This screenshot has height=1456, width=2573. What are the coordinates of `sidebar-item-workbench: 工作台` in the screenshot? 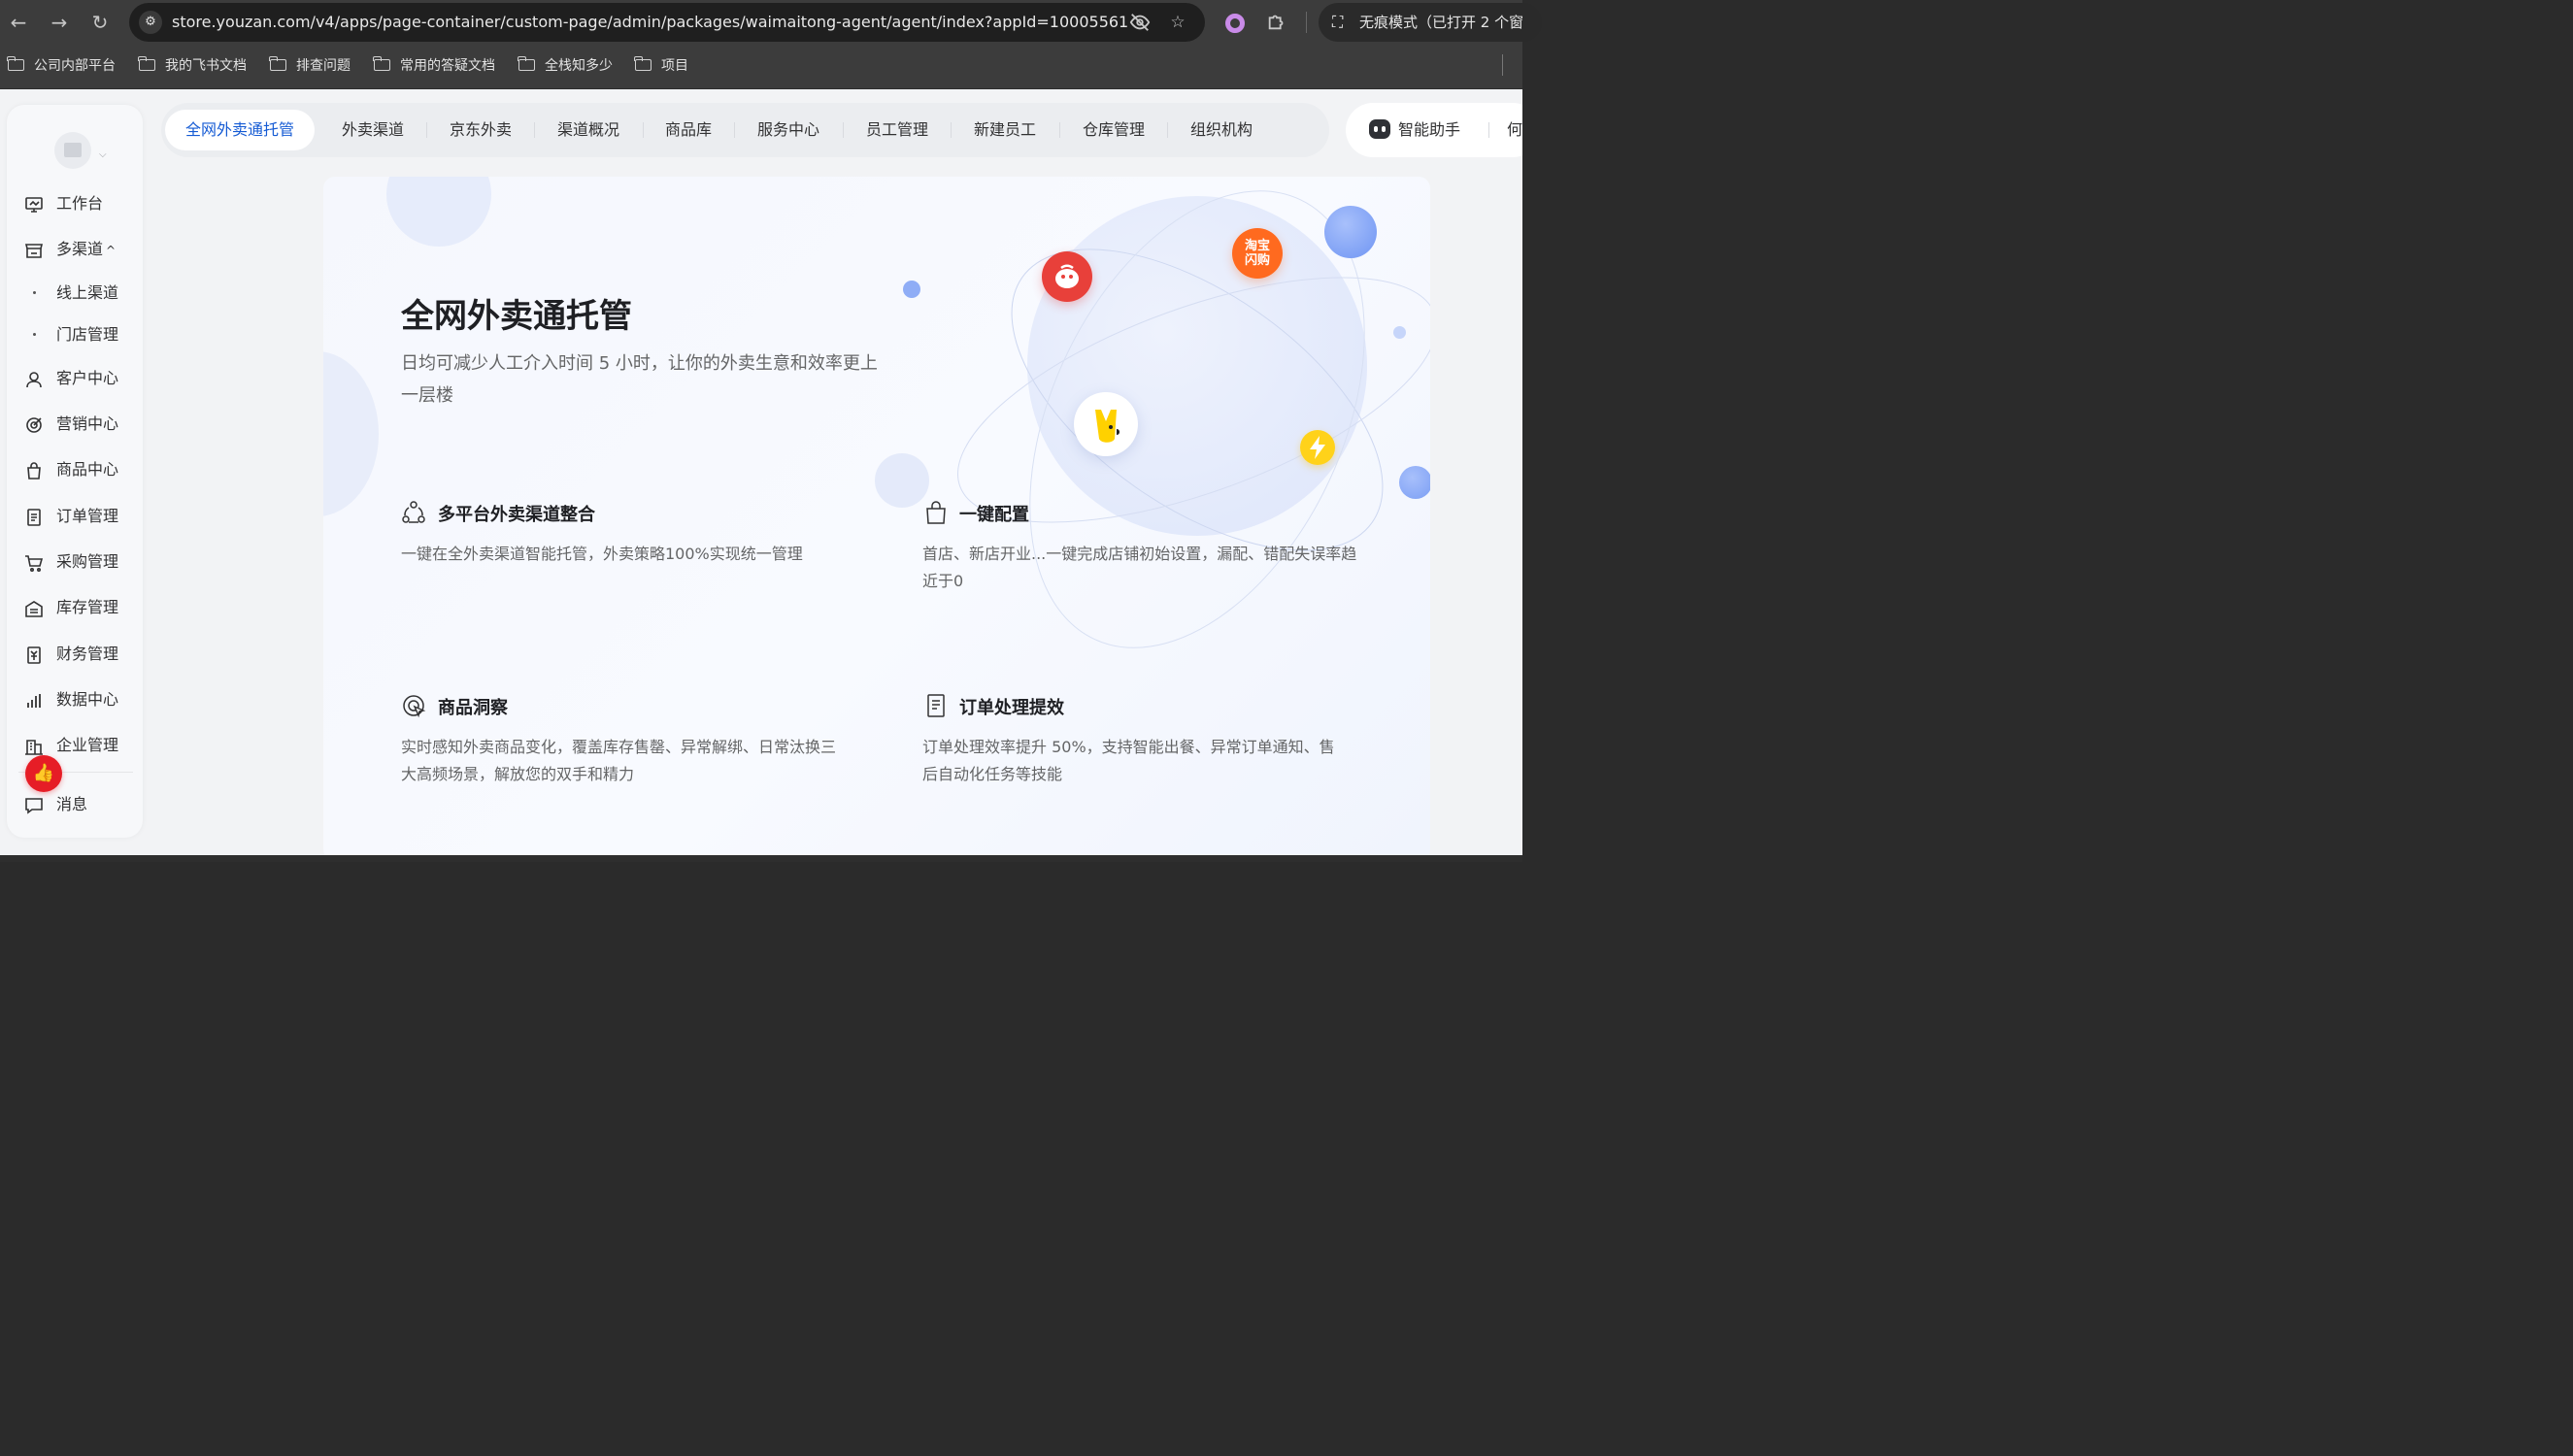 It's located at (80, 203).